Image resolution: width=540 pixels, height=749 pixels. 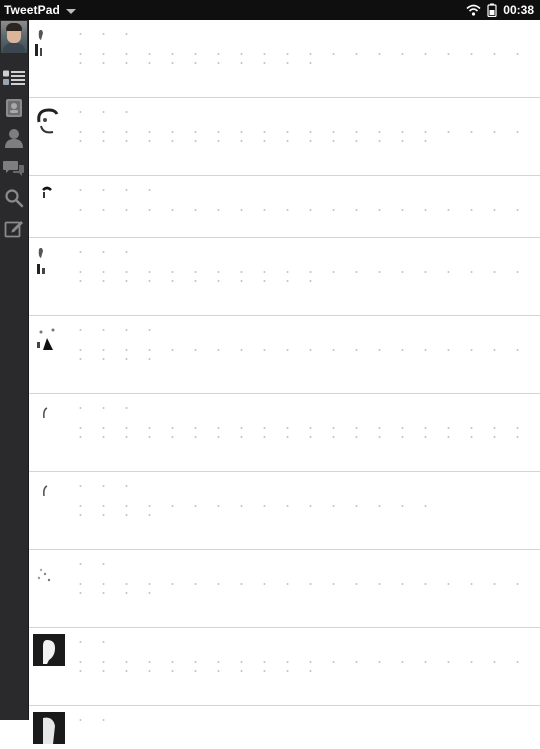 What do you see at coordinates (70, 11) in the screenshot?
I see `chevron-down-icon` at bounding box center [70, 11].